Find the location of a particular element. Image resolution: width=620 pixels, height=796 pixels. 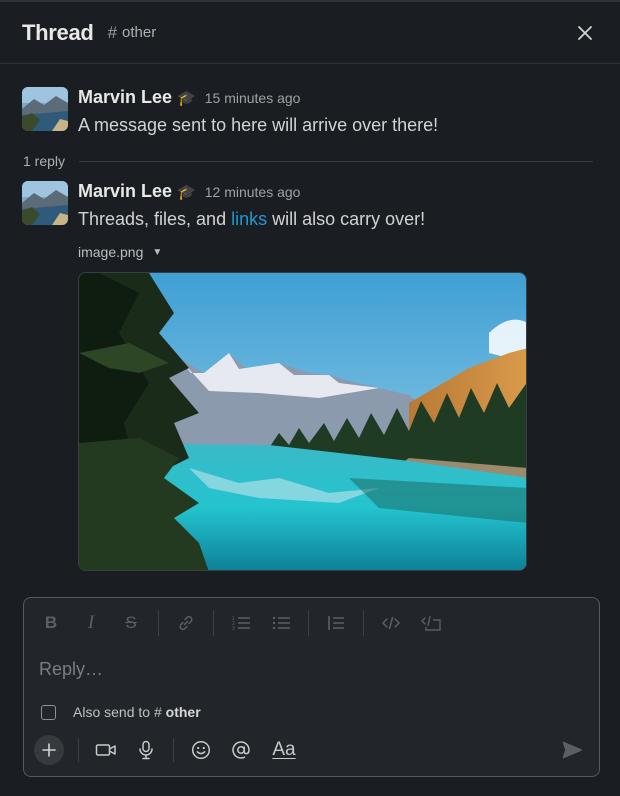

video-icon is located at coordinates (105, 750).